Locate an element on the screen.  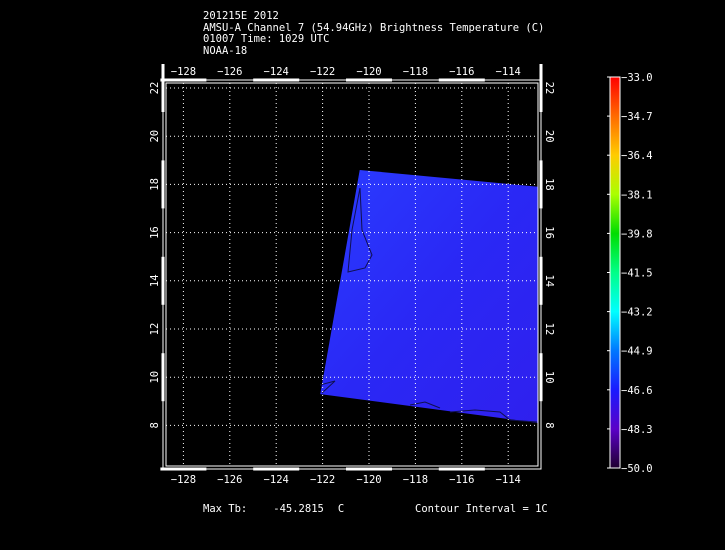
colorbar is located at coordinates (615, 272).